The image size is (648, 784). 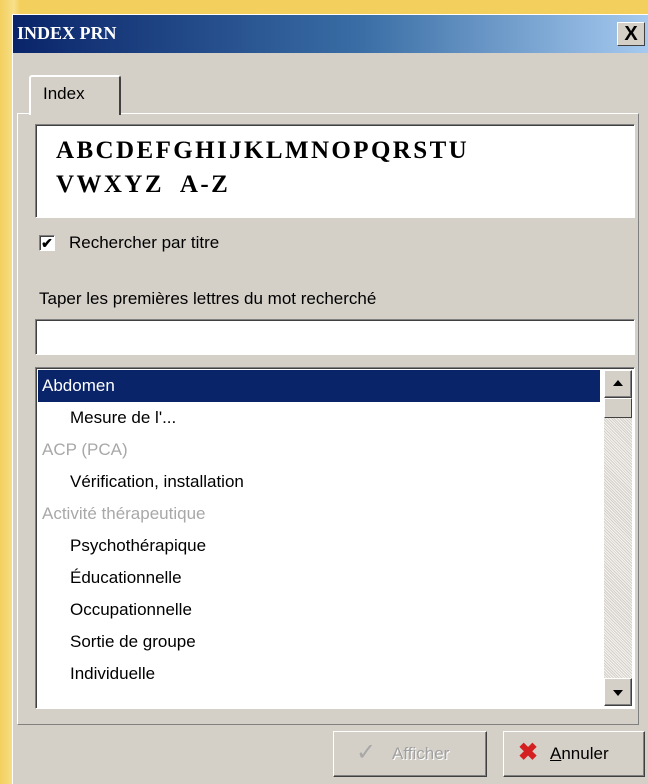 I want to click on list-item: Abdomen, so click(x=319, y=386).